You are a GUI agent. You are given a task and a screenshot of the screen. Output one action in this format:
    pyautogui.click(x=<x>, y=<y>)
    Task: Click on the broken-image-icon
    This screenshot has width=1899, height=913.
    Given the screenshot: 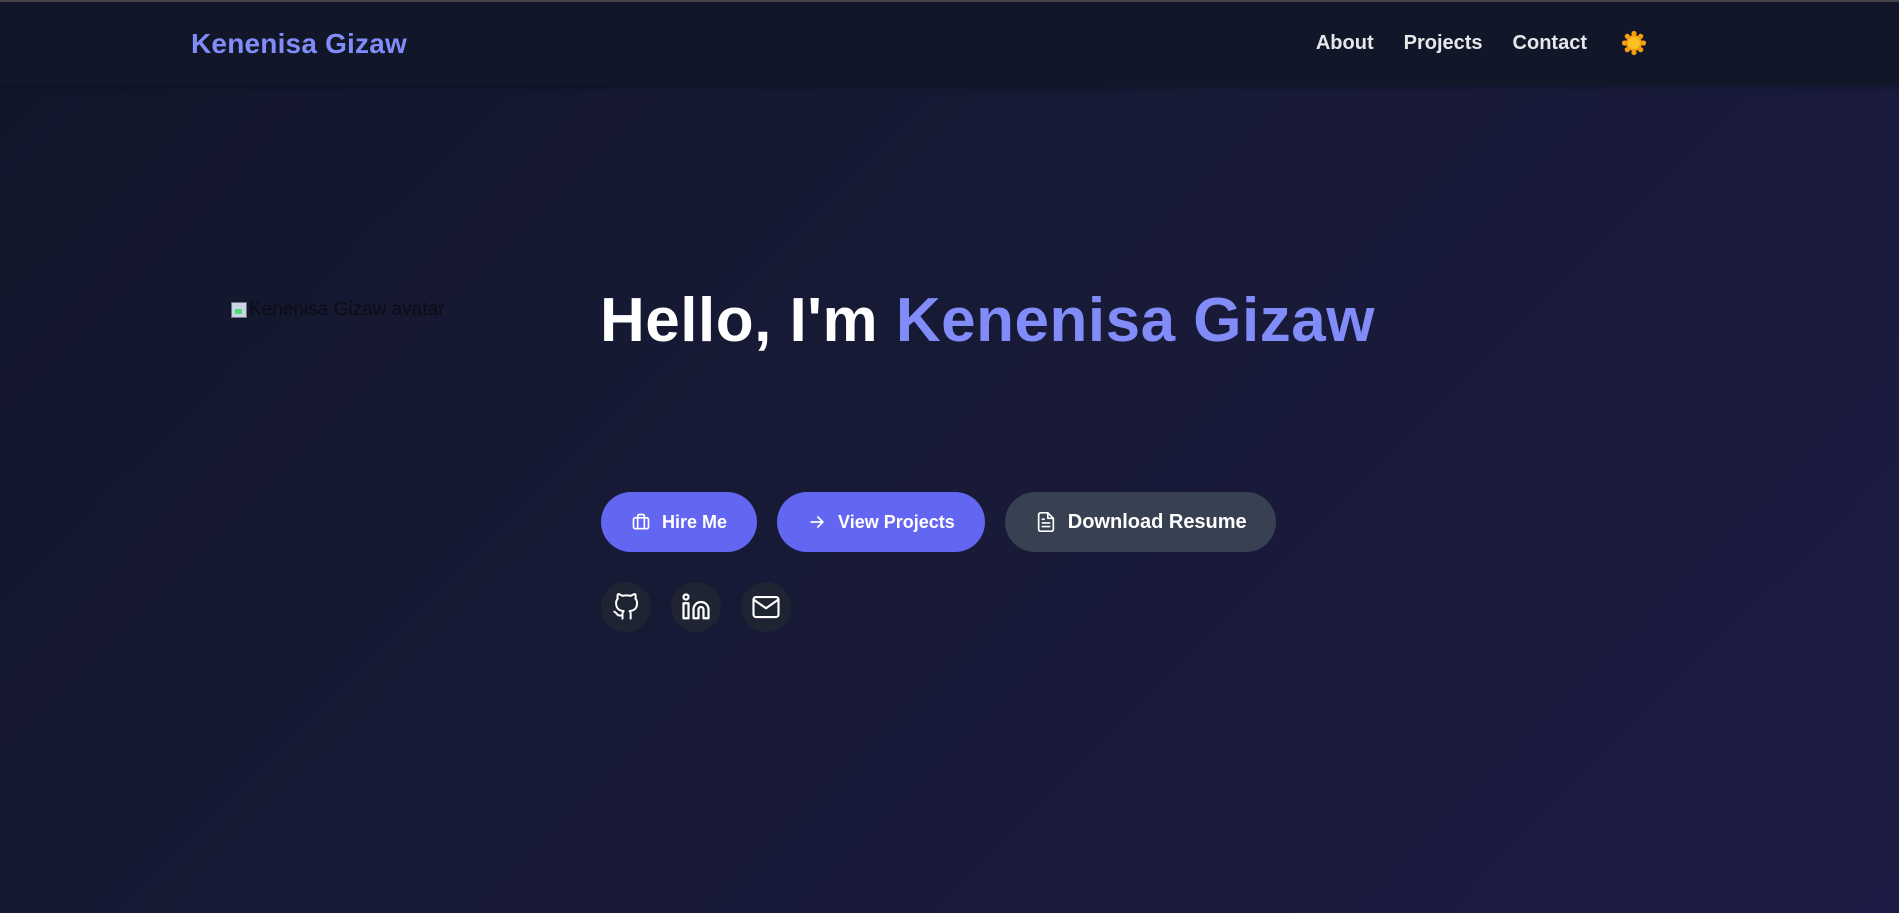 What is the action you would take?
    pyautogui.click(x=239, y=310)
    